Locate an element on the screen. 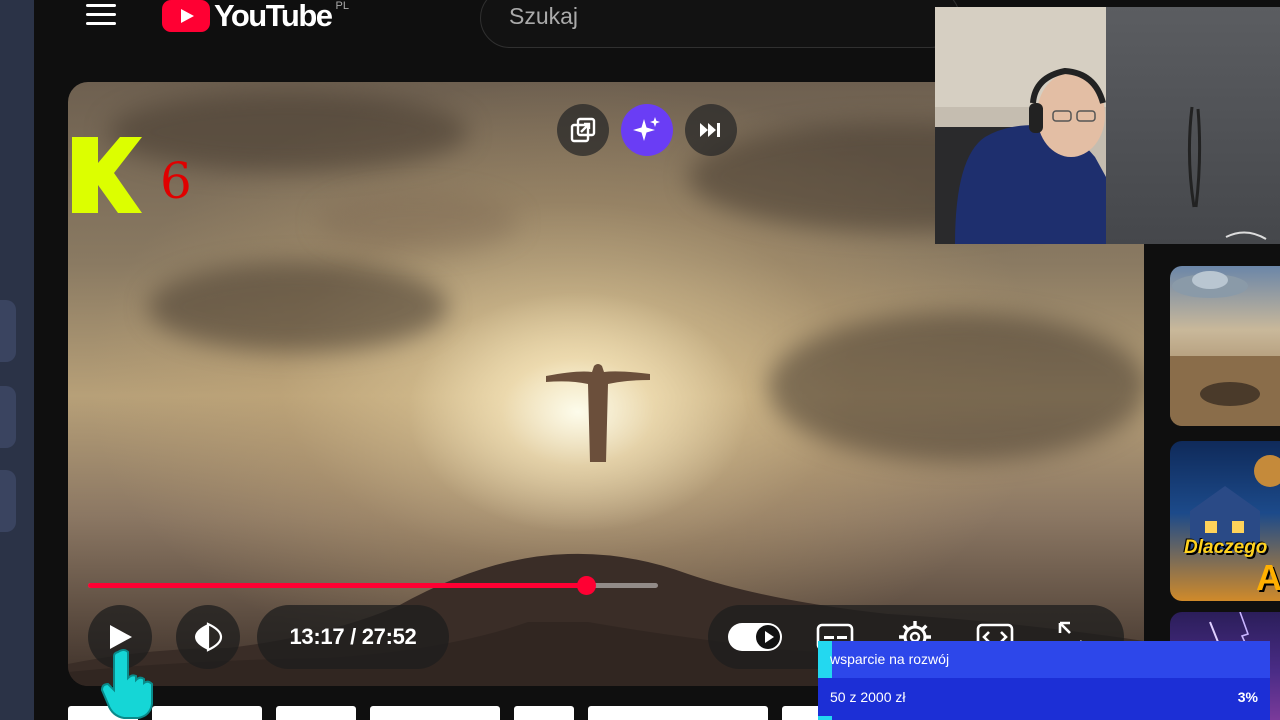 The image size is (1280, 720). webcam-background is located at coordinates (1193, 125).